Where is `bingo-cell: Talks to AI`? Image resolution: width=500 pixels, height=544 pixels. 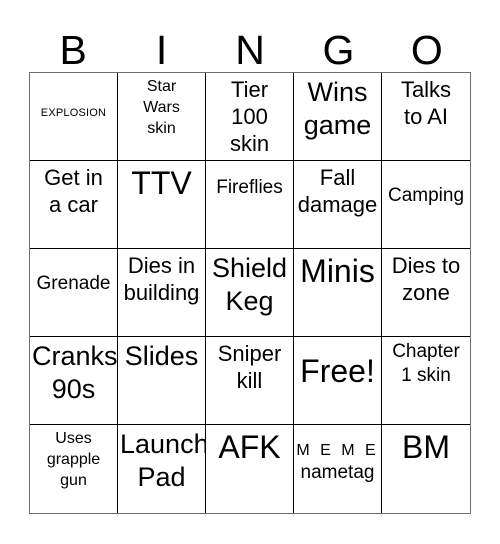
bingo-cell: Talks to AI is located at coordinates (426, 117).